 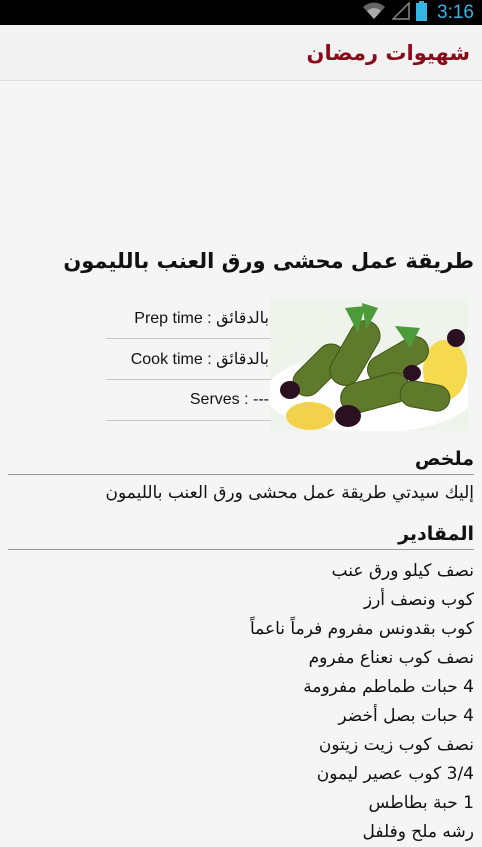 I want to click on wifi-icon, so click(x=374, y=13).